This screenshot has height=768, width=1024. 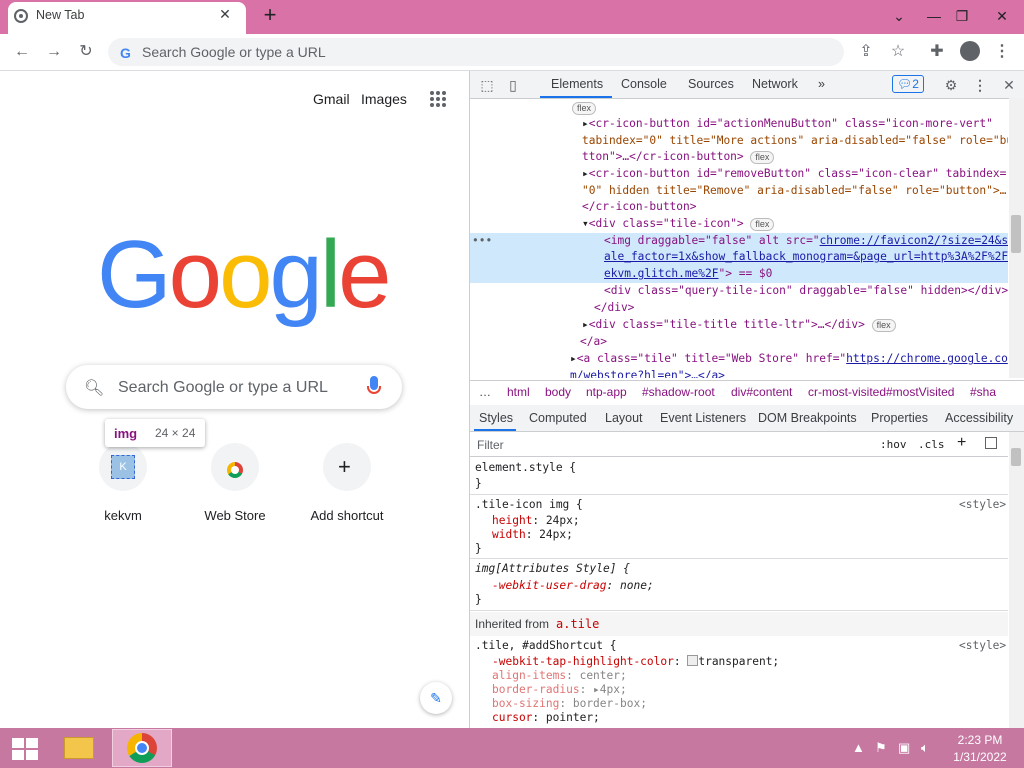 I want to click on devtools-menu-icon: ⋮, so click(x=980, y=85).